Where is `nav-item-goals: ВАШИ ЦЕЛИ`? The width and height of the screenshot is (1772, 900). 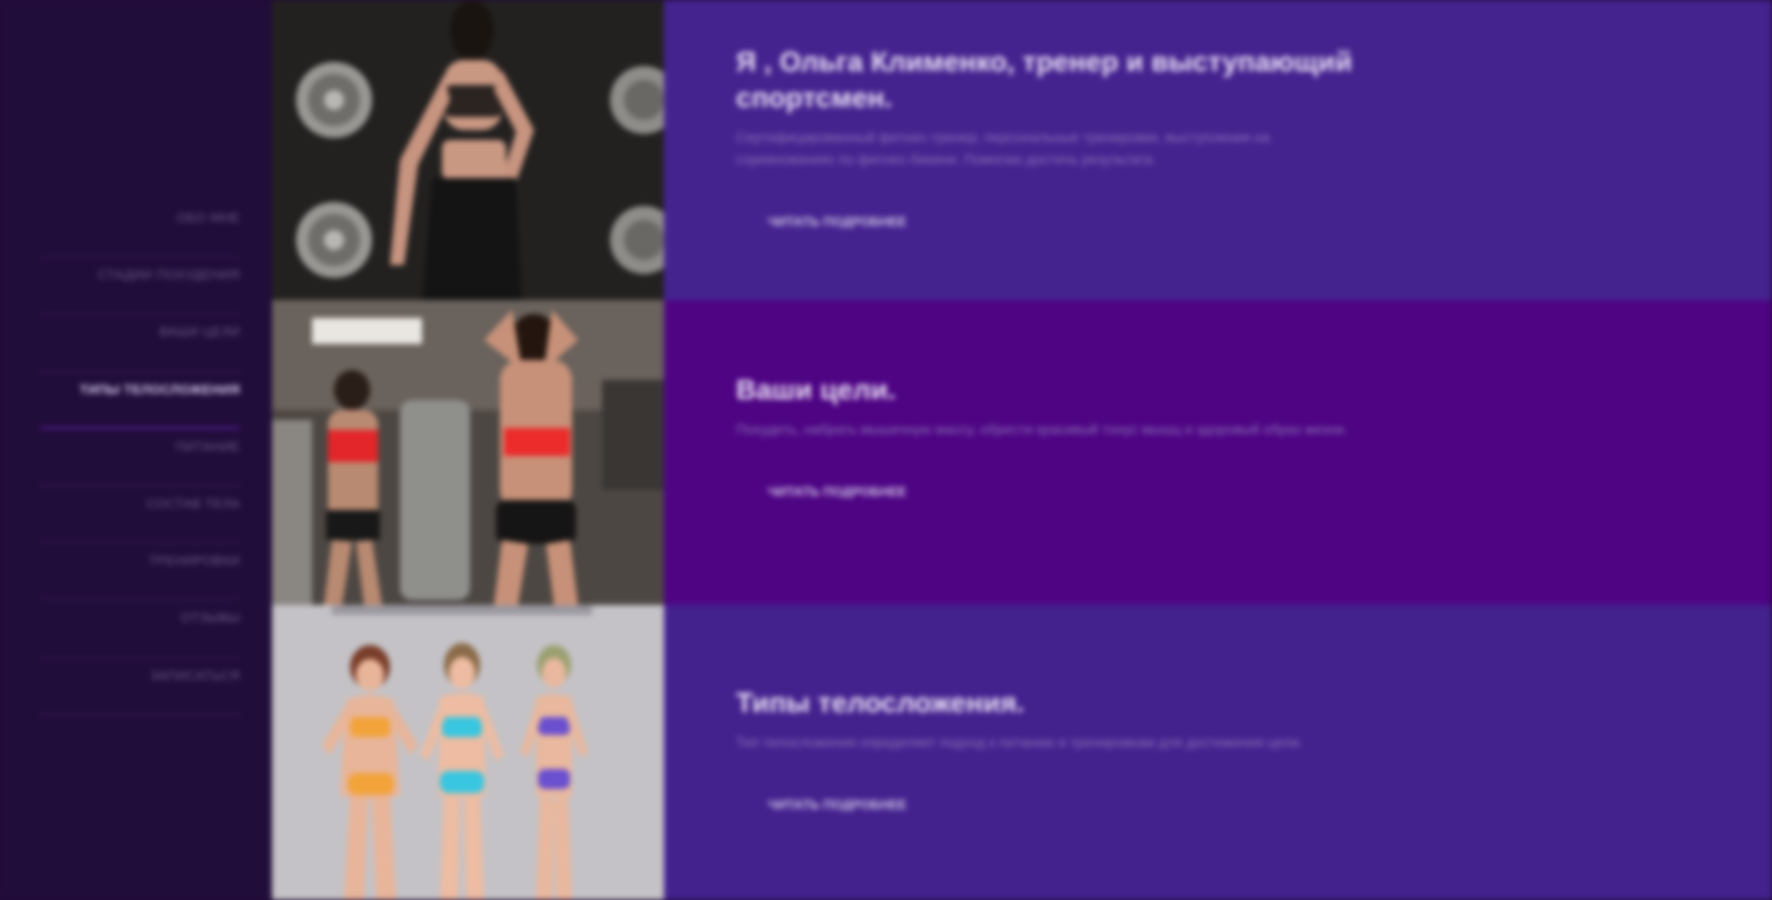 nav-item-goals: ВАШИ ЦЕЛИ is located at coordinates (140, 343).